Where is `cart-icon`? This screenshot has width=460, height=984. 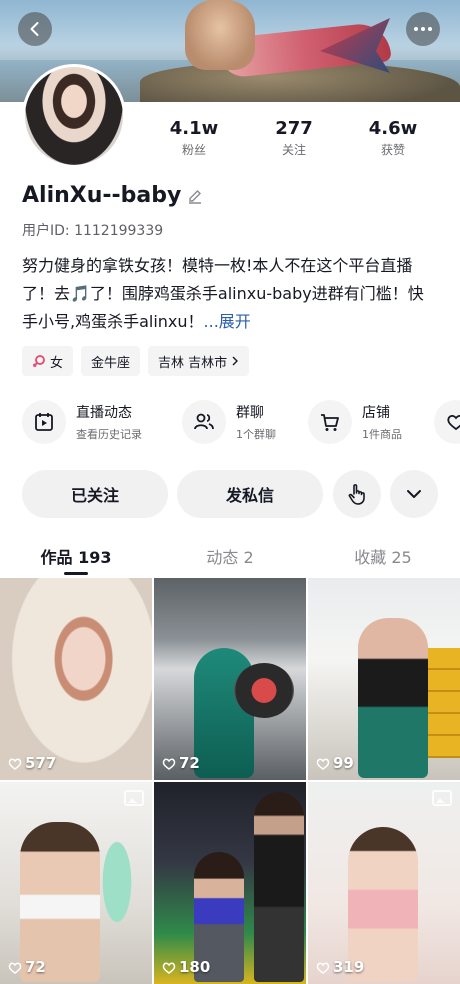
cart-icon is located at coordinates (330, 422).